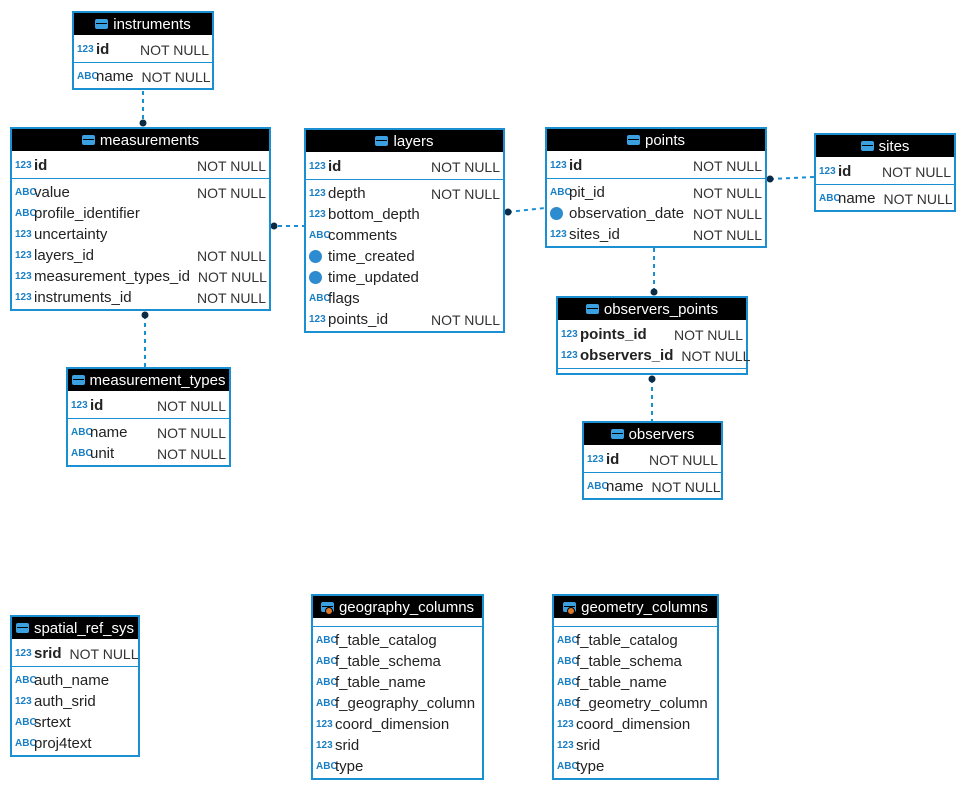 This screenshot has width=966, height=789. What do you see at coordinates (317, 166) in the screenshot?
I see `numeric-type-icon: 123` at bounding box center [317, 166].